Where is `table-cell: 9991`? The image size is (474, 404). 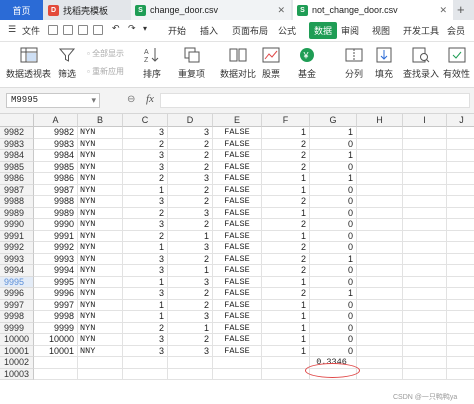 table-cell: 9991 is located at coordinates (56, 236).